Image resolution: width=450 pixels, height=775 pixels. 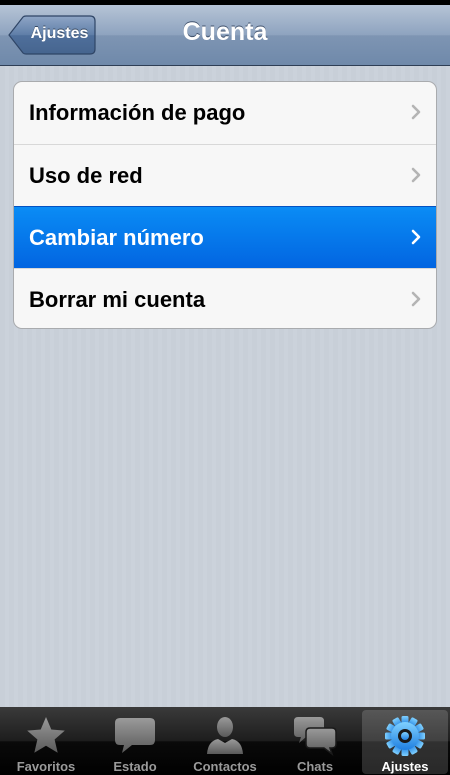 I want to click on settings-item-uso-de-red: Uso de red, so click(x=225, y=175).